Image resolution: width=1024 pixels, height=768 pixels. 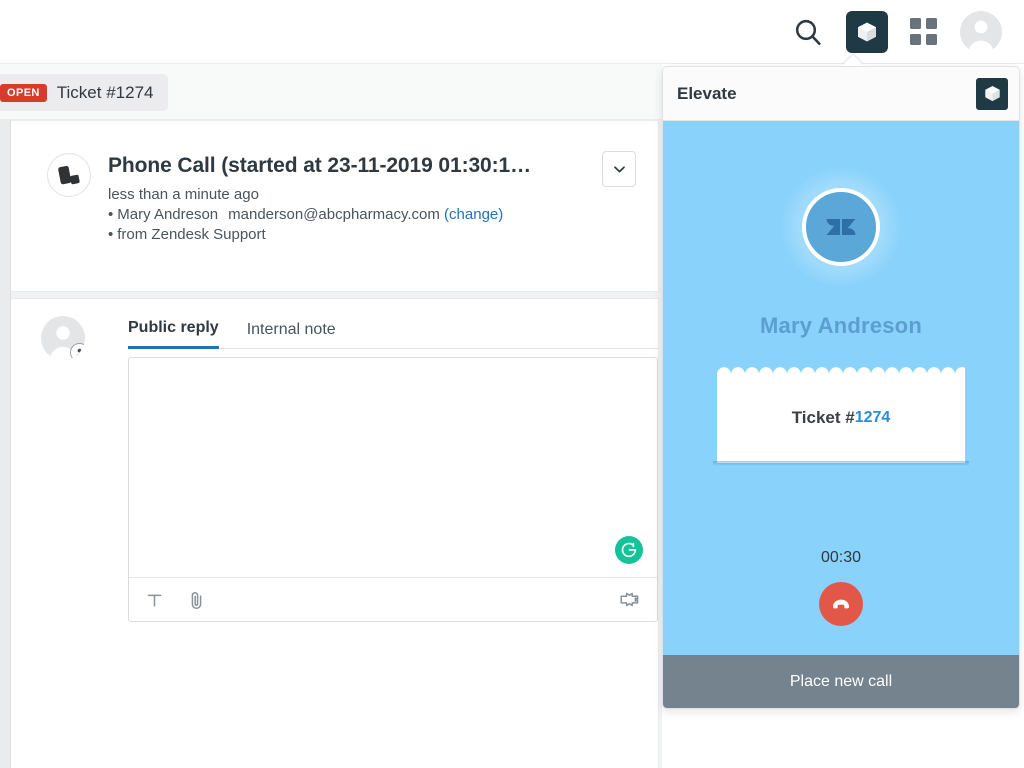 What do you see at coordinates (5, 444) in the screenshot?
I see `left-sidebar-strip` at bounding box center [5, 444].